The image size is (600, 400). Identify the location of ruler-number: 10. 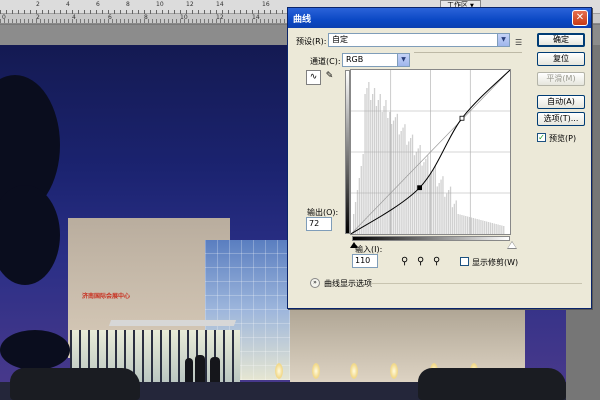
(184, 17).